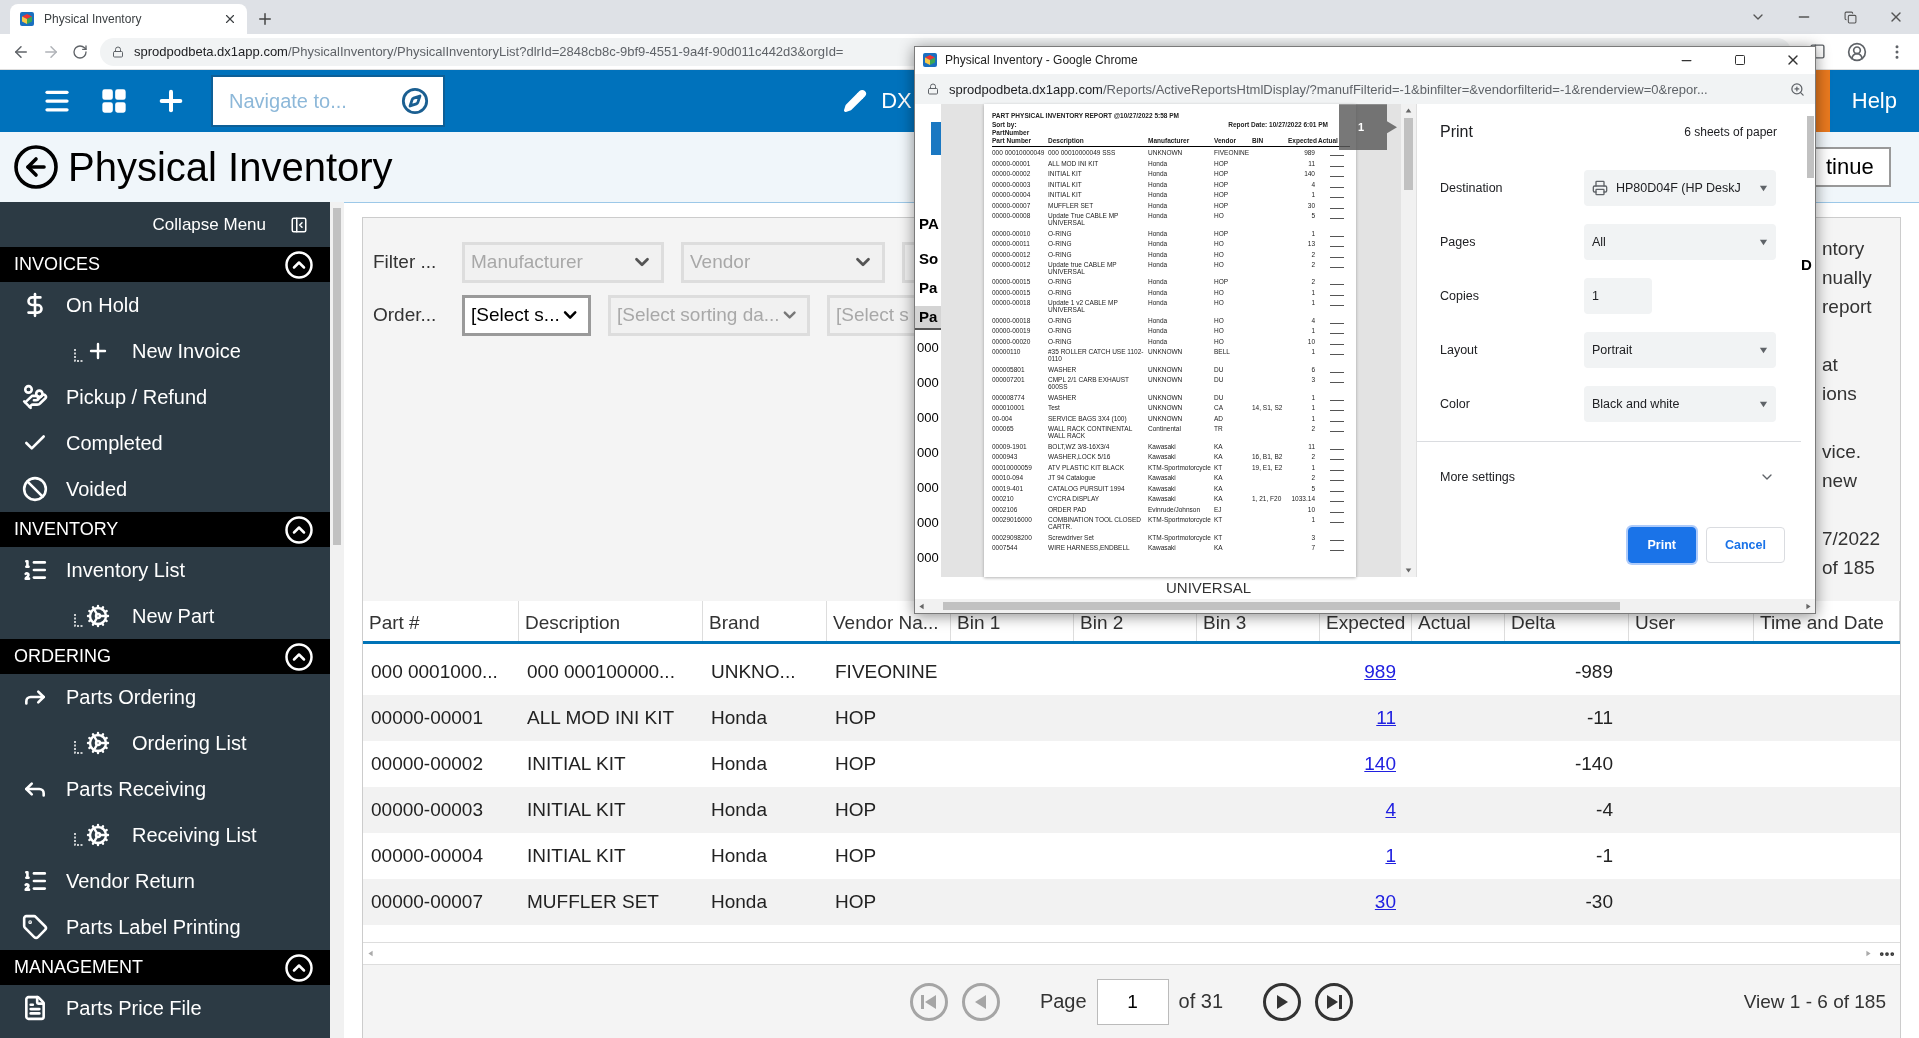 The image size is (1919, 1038). Describe the element at coordinates (165, 570) in the screenshot. I see `menu-item: Inventory List` at that location.